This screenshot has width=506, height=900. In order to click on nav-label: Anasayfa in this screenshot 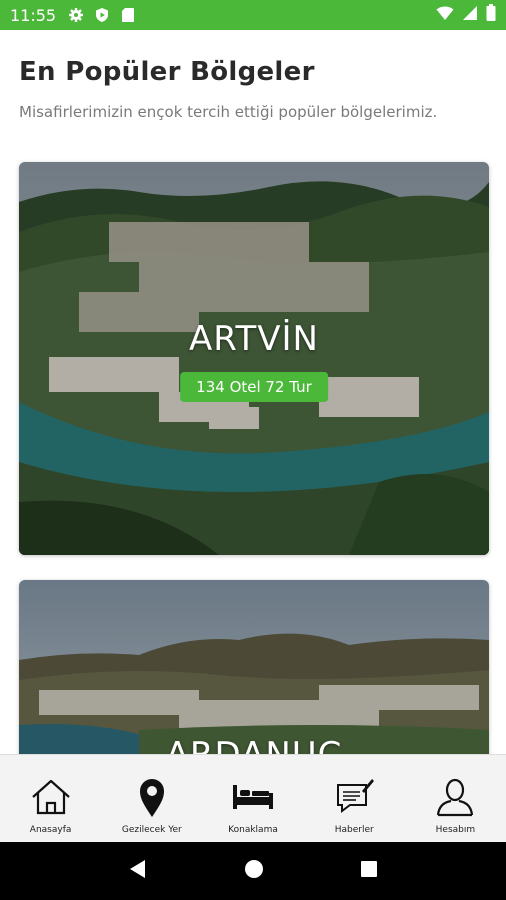, I will do `click(50, 830)`.